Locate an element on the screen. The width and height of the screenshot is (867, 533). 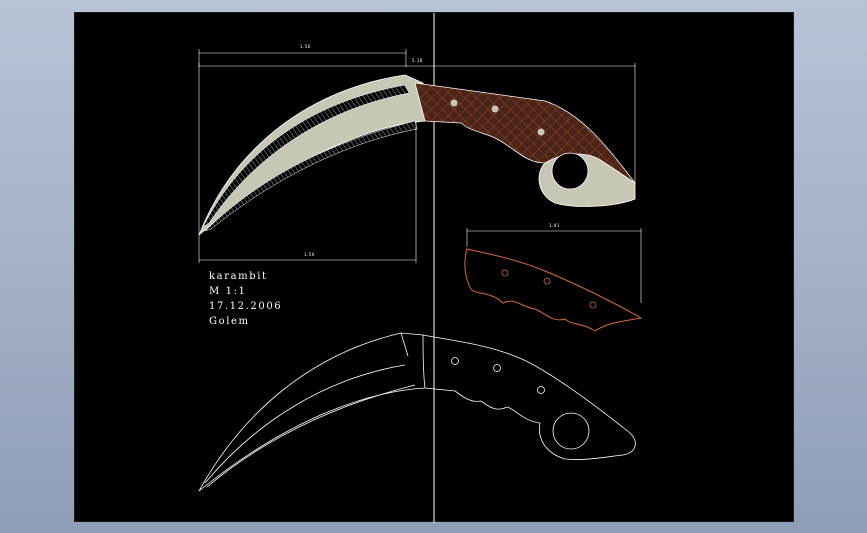
title-scale: M 1:1 is located at coordinates (228, 291).